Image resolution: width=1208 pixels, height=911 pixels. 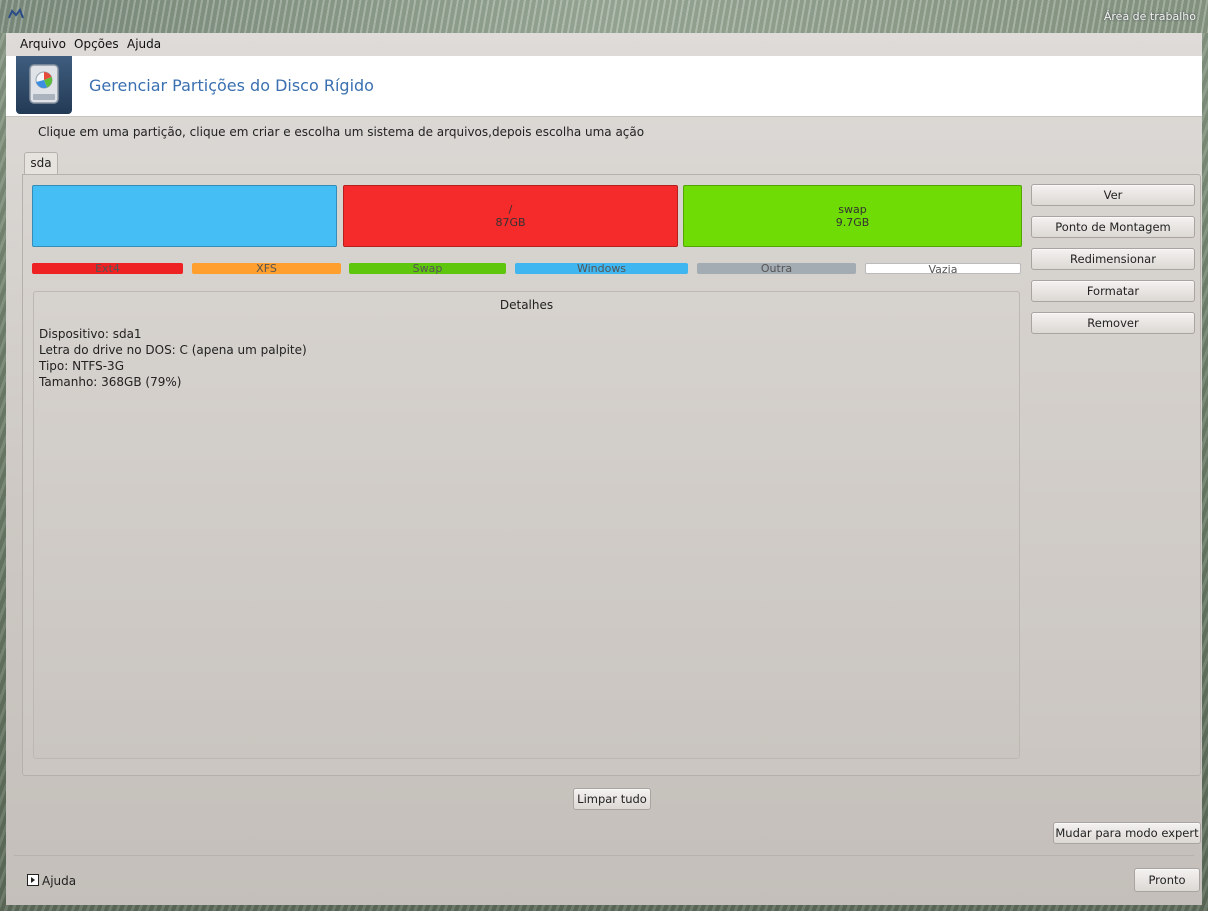 I want to click on help-label: Ajuda, so click(x=59, y=881).